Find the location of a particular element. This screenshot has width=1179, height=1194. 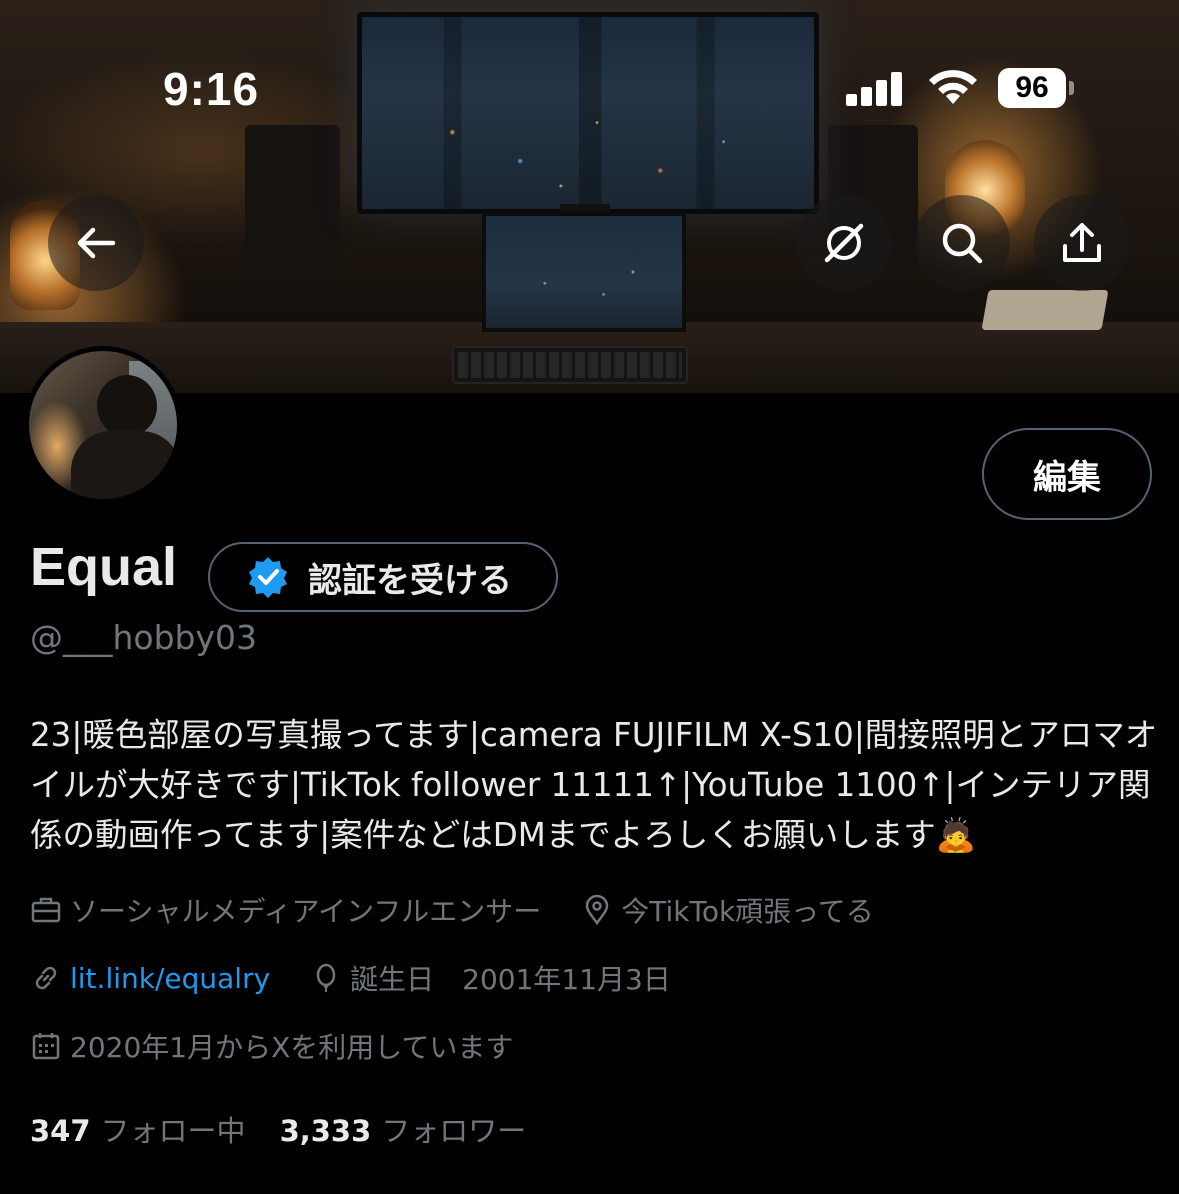

balloon-icon is located at coordinates (326, 977).